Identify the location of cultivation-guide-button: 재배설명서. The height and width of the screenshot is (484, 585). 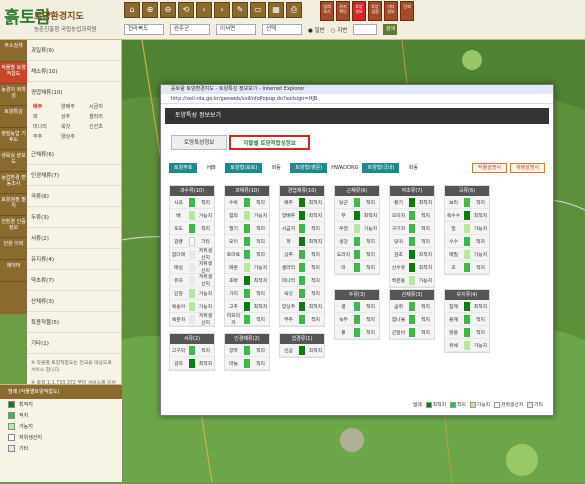
(527, 168).